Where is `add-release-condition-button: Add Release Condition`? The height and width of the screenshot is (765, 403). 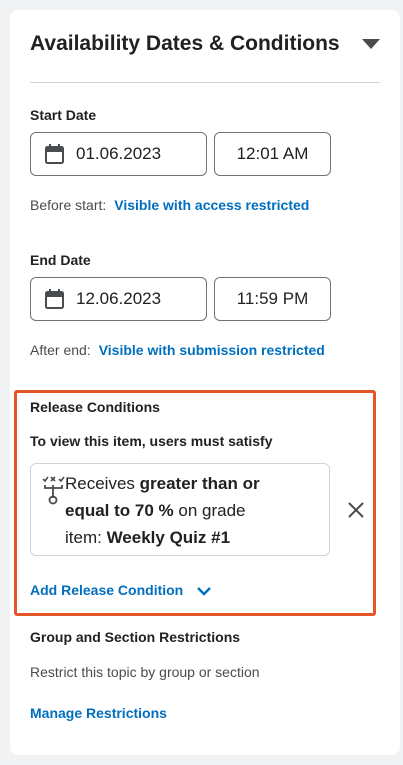 add-release-condition-button: Add Release Condition is located at coordinates (121, 591).